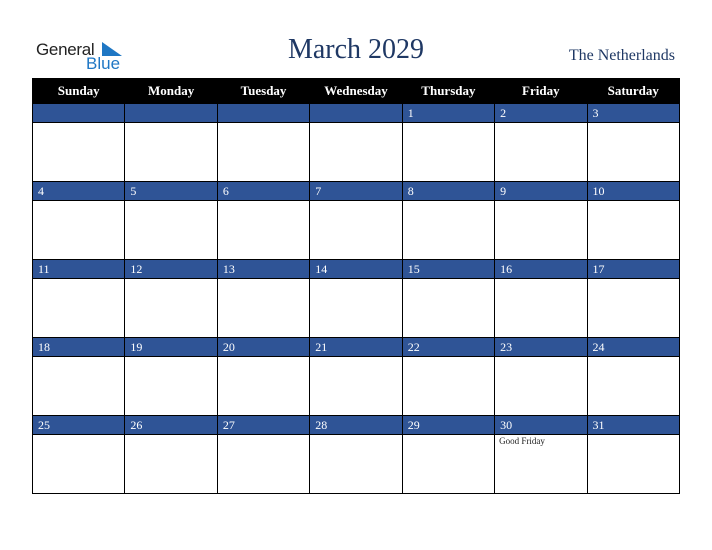 This screenshot has width=712, height=550. What do you see at coordinates (541, 464) in the screenshot?
I see `day-cell: Good Friday` at bounding box center [541, 464].